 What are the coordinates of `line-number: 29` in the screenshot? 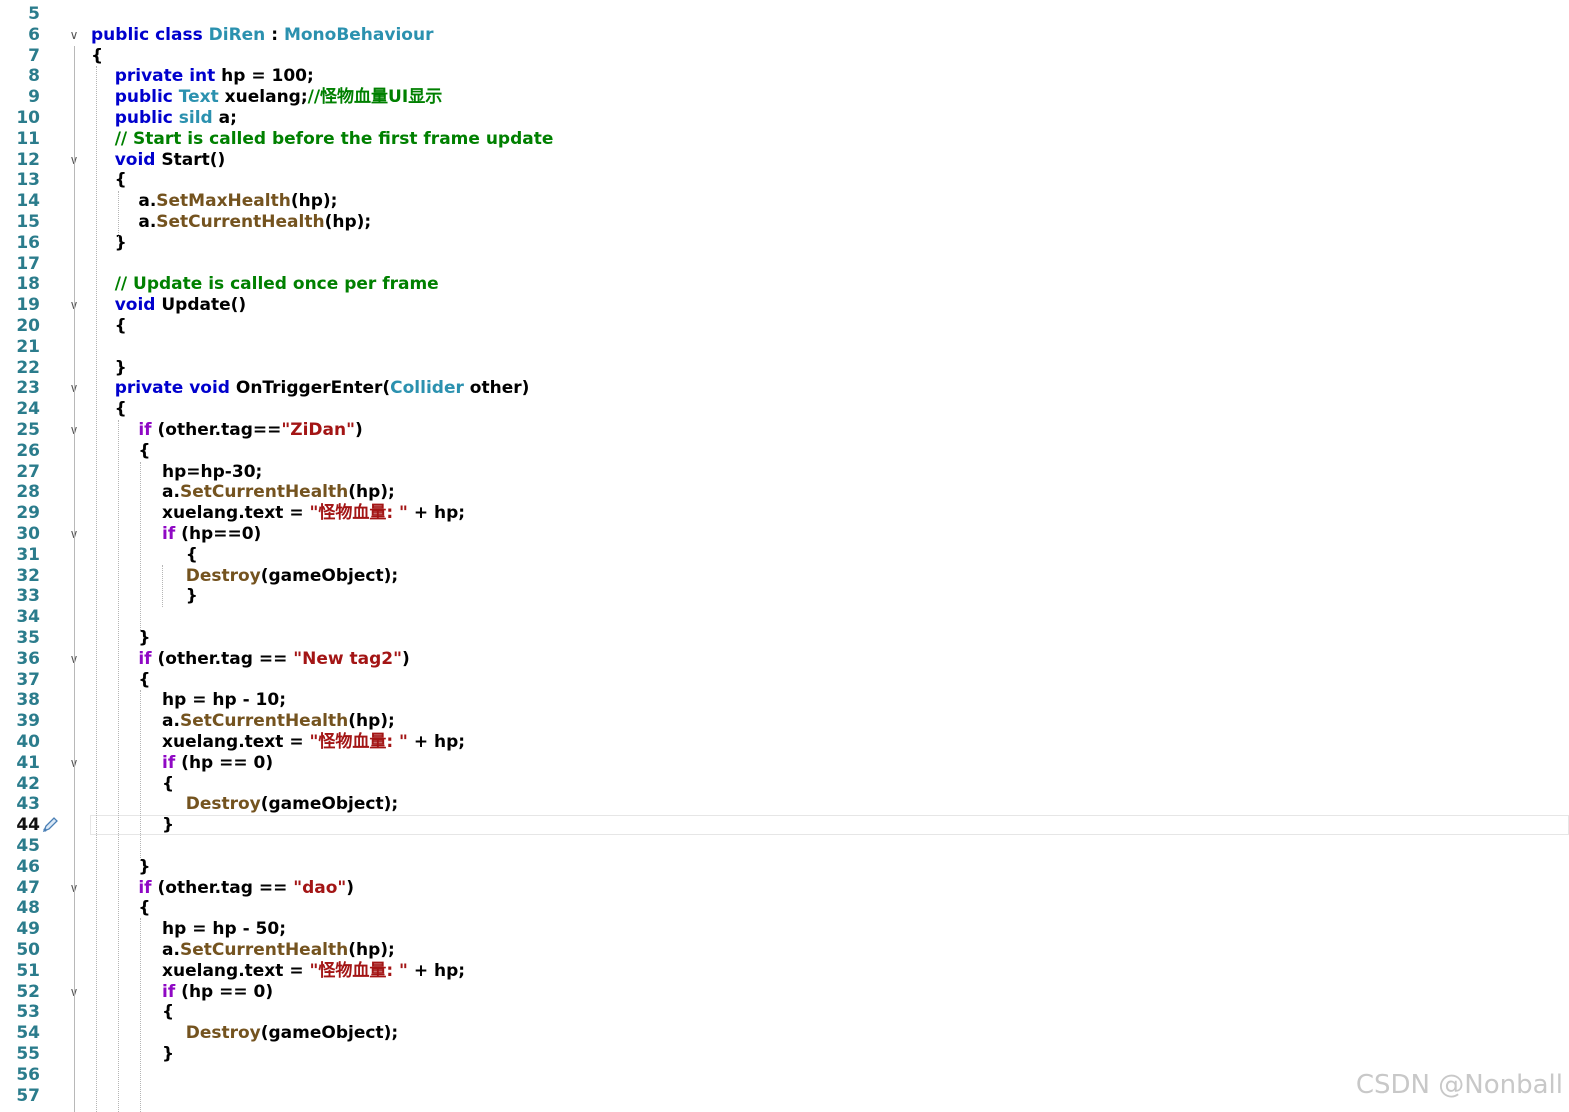 It's located at (28, 513).